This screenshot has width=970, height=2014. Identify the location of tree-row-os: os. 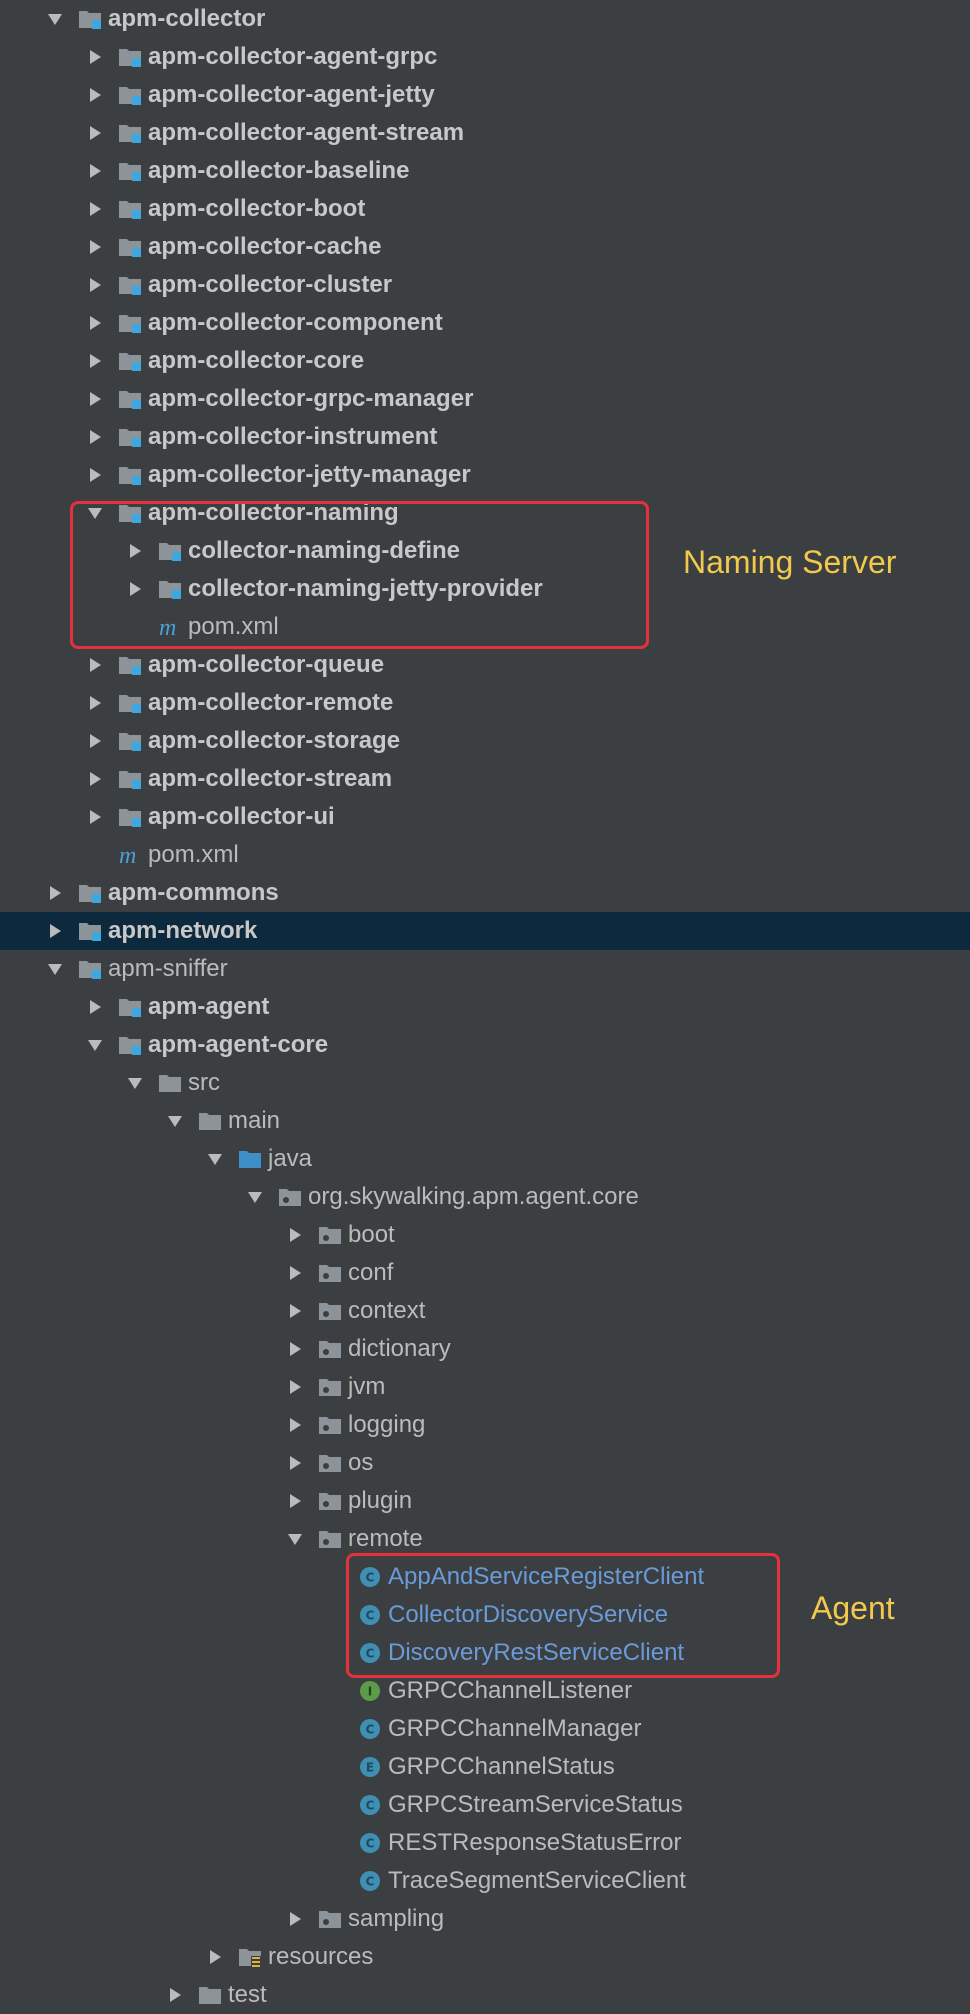
(485, 1463).